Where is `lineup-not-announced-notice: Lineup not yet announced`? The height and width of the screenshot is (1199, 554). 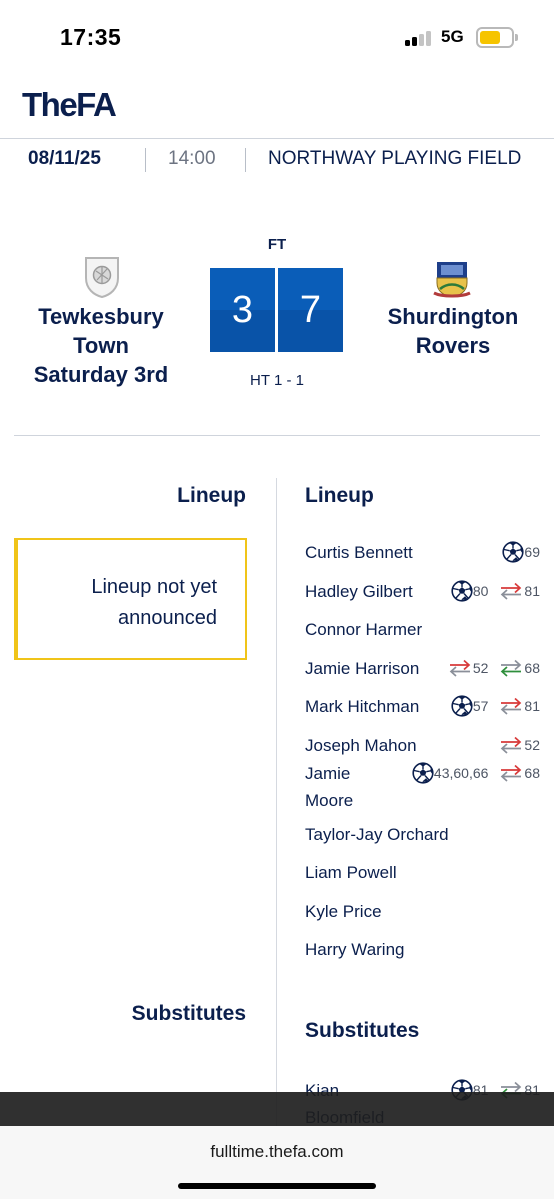
lineup-not-announced-notice: Lineup not yet announced is located at coordinates (130, 599).